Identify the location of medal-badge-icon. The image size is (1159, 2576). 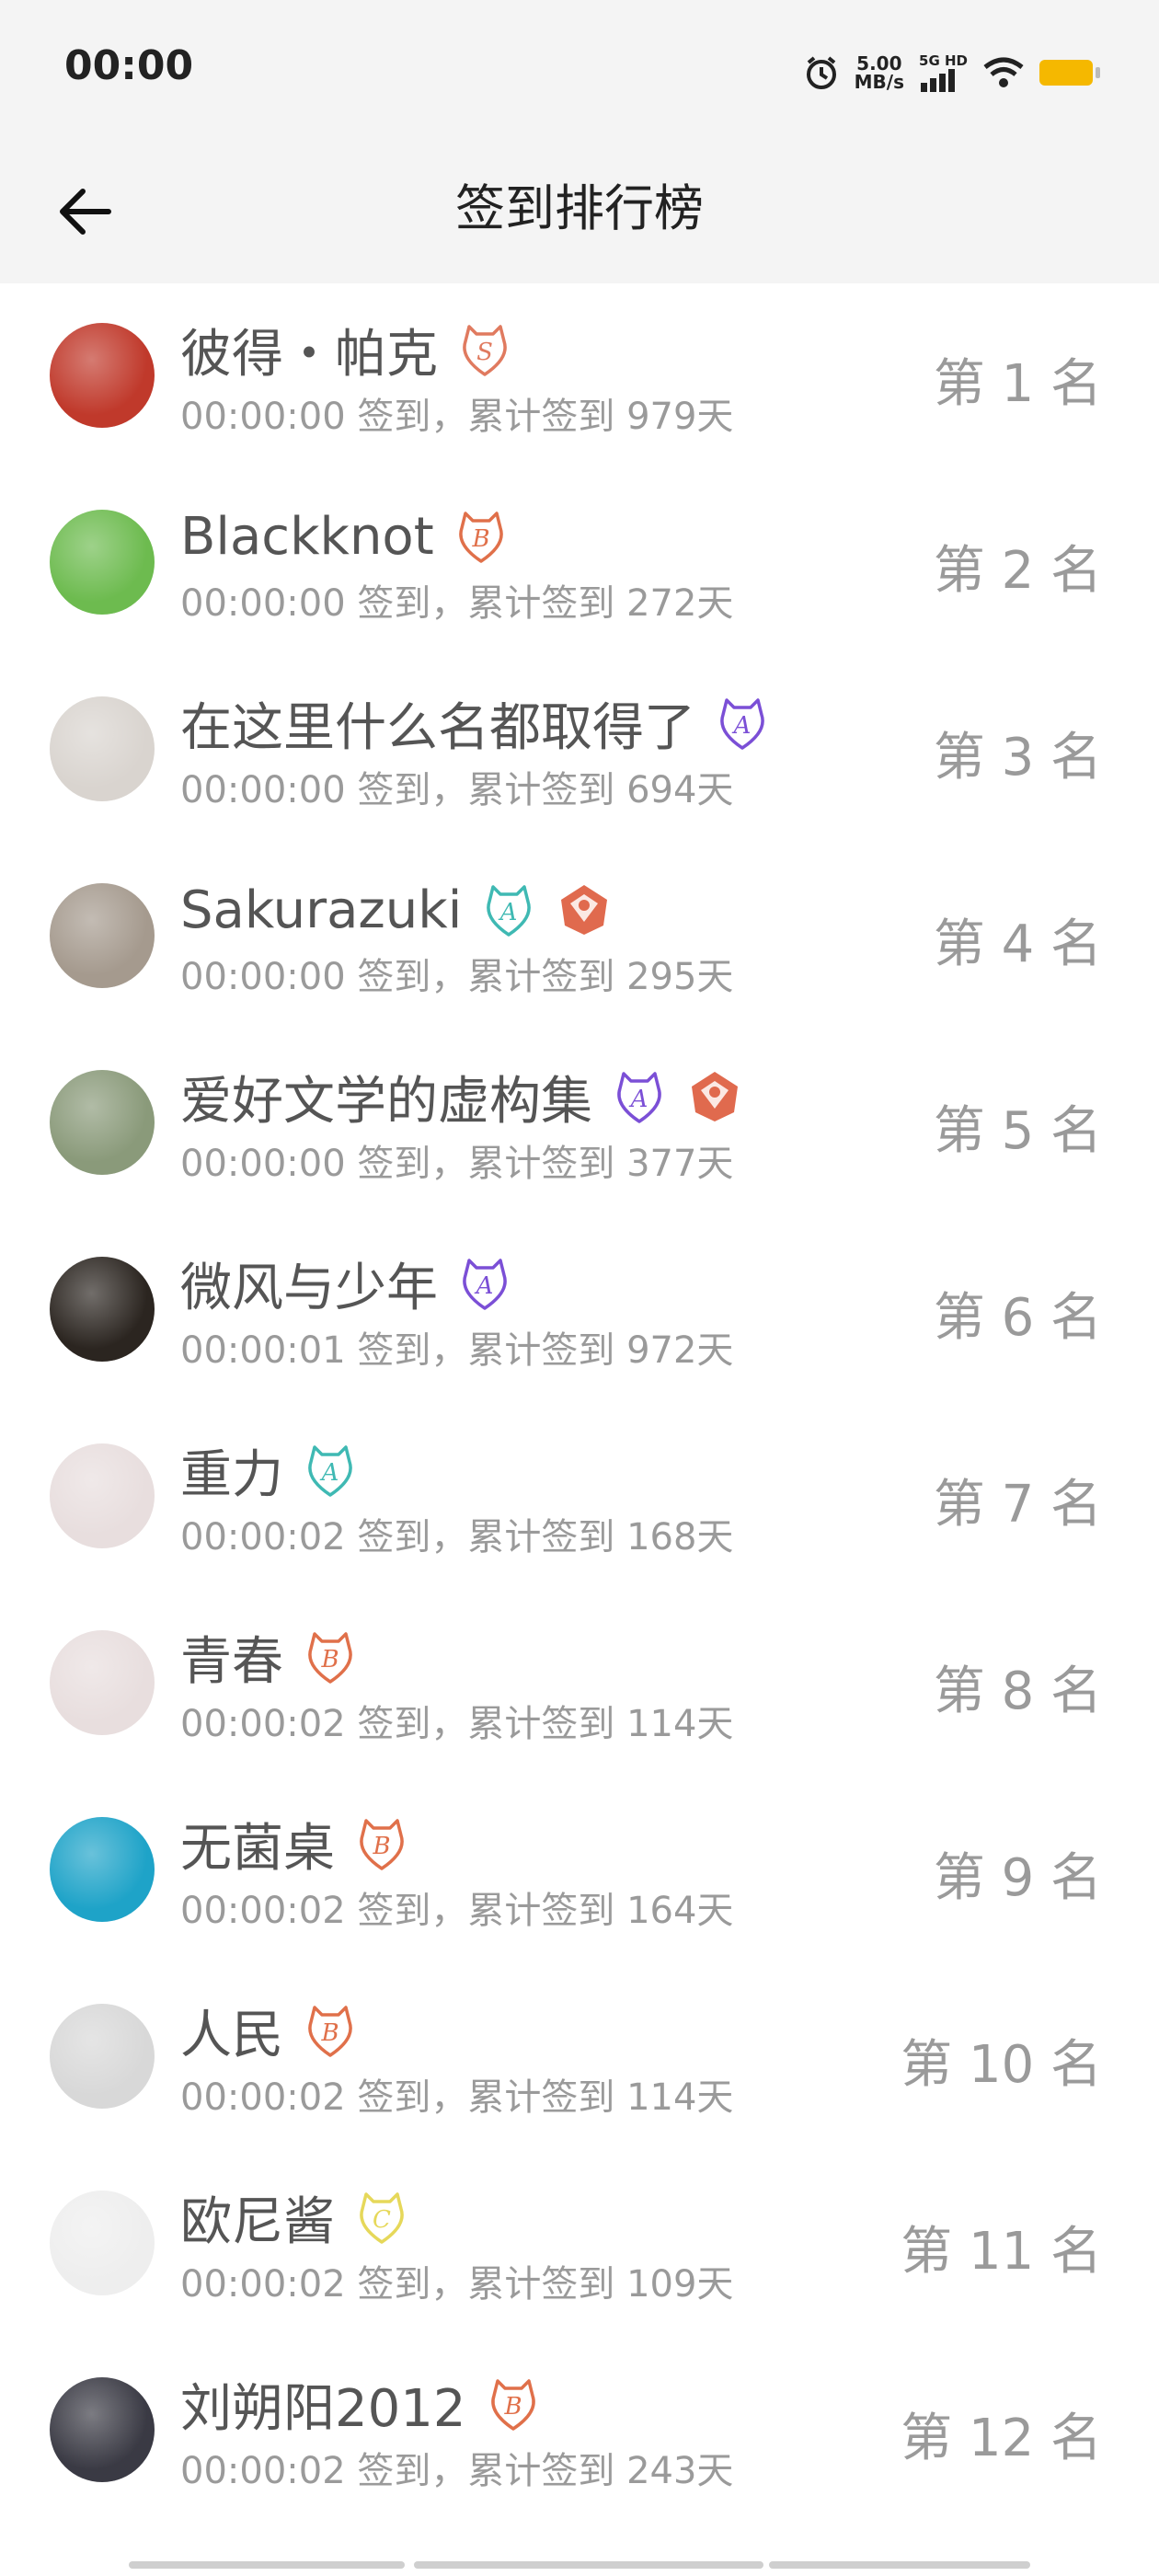
(584, 909).